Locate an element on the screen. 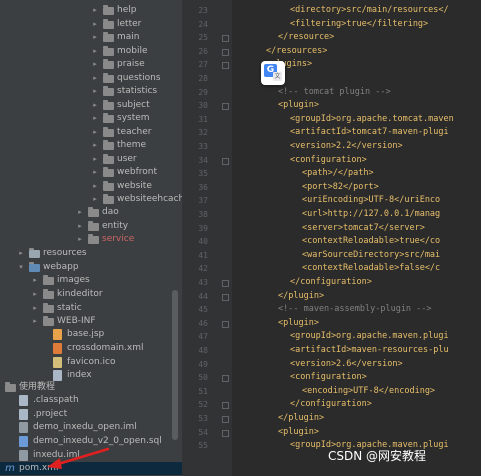 The height and width of the screenshot is (476, 481). line-number: 49 is located at coordinates (203, 364).